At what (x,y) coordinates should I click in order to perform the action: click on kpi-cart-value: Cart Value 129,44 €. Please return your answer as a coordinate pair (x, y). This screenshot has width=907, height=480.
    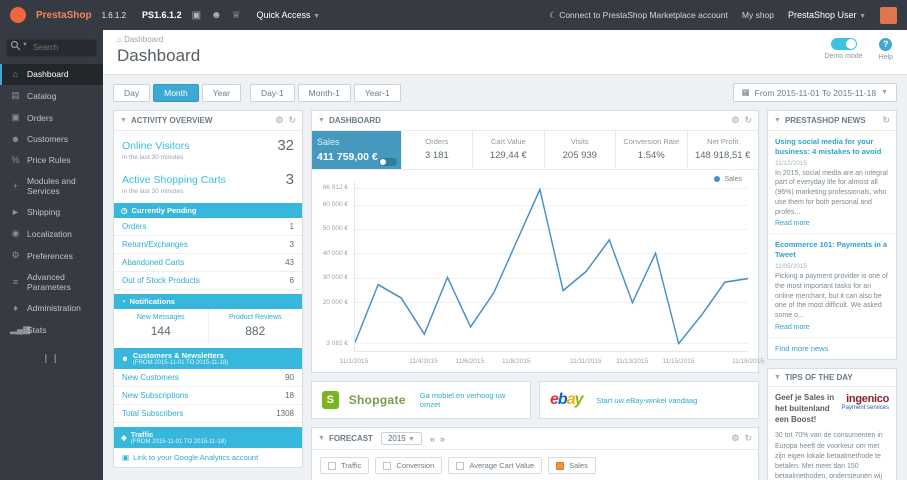
    Looking at the image, I should click on (509, 150).